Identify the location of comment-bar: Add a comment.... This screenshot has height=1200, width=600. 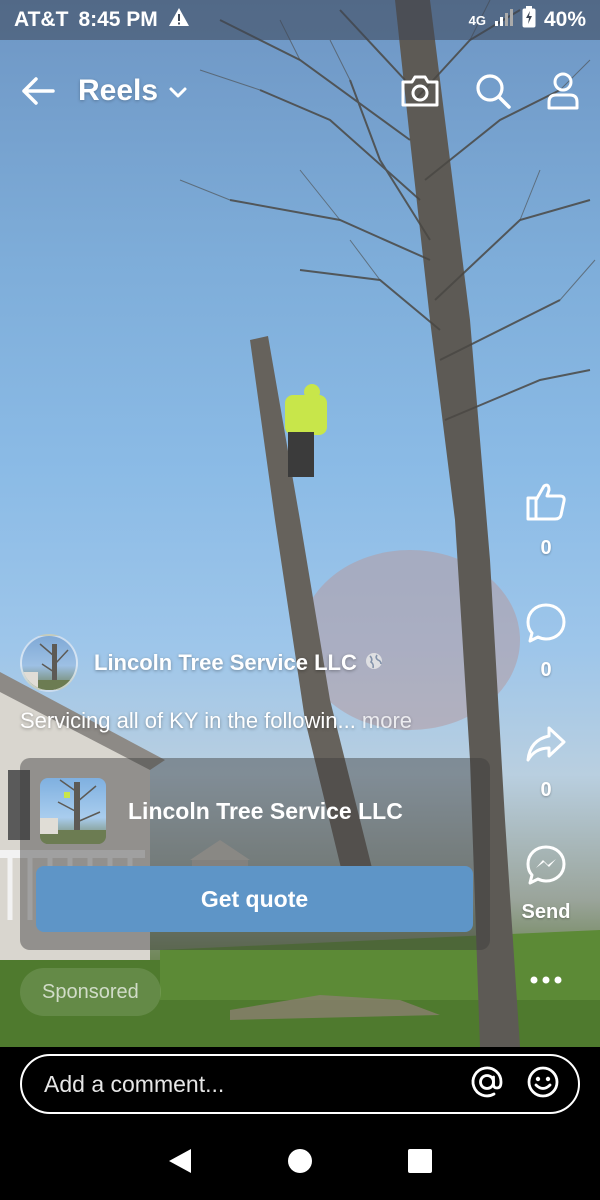
(300, 1087).